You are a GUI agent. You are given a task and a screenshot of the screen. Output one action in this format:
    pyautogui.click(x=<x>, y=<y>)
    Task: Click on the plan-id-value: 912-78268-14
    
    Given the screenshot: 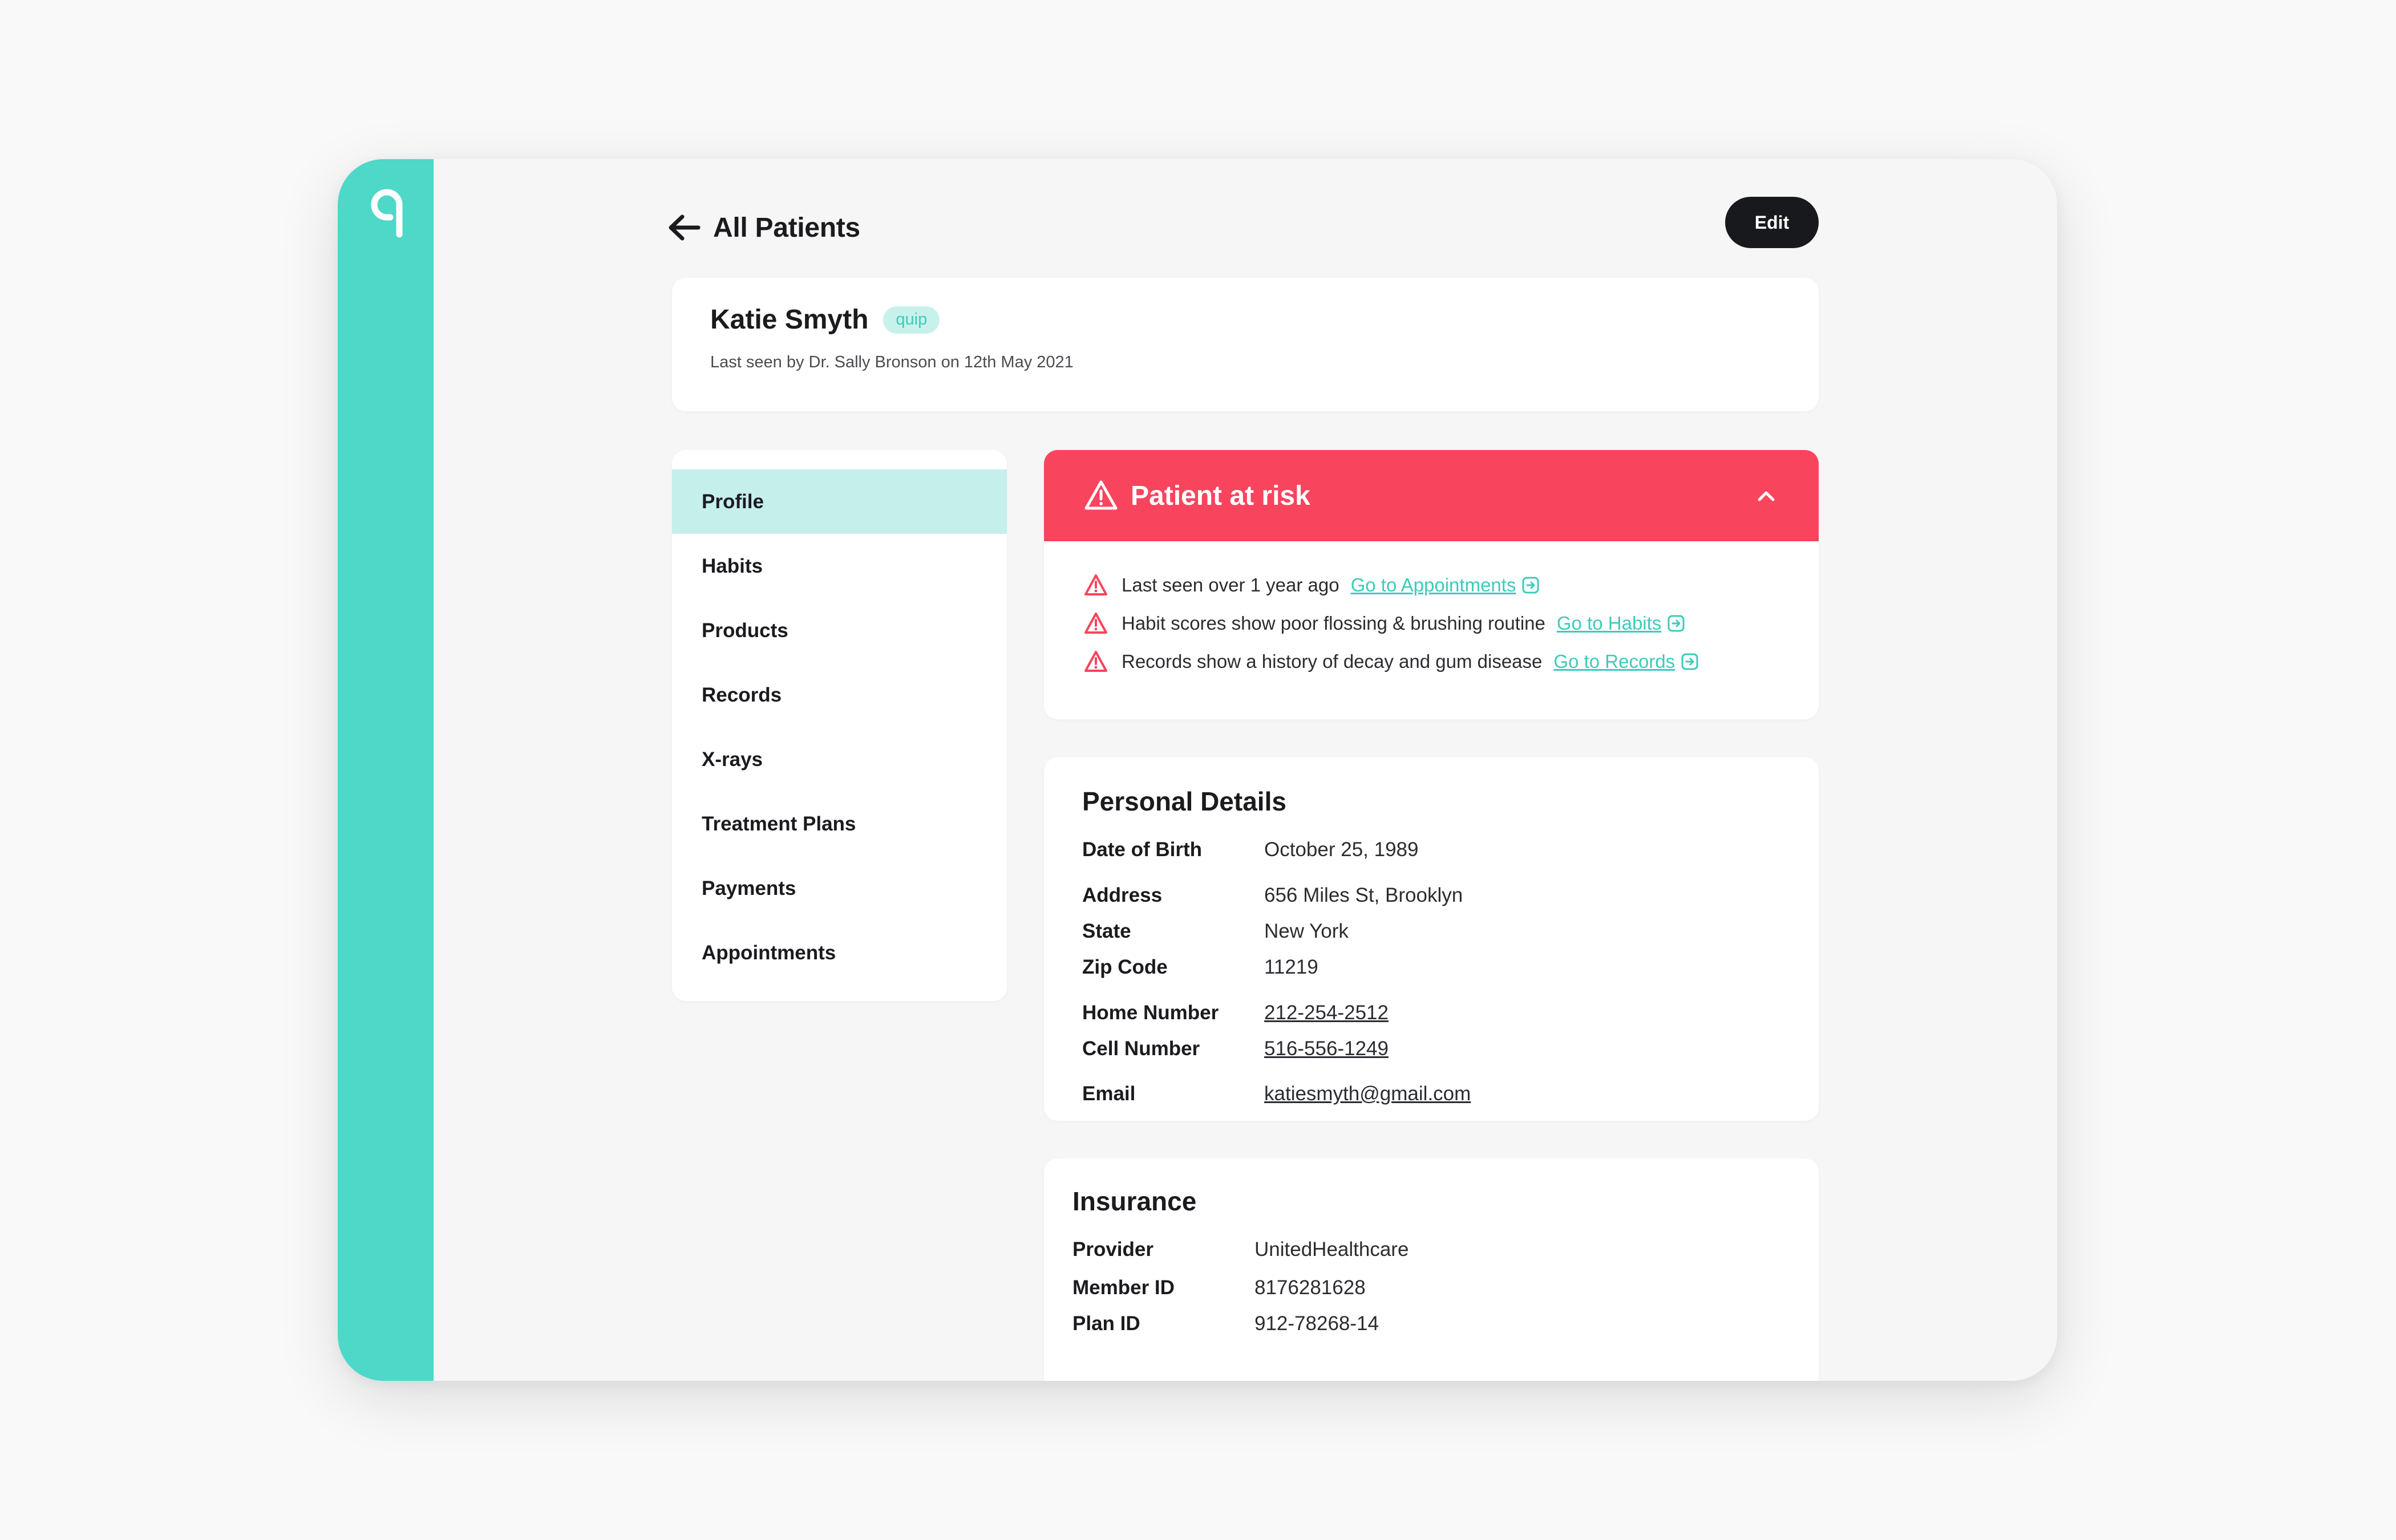 What is the action you would take?
    pyautogui.click(x=1316, y=1323)
    